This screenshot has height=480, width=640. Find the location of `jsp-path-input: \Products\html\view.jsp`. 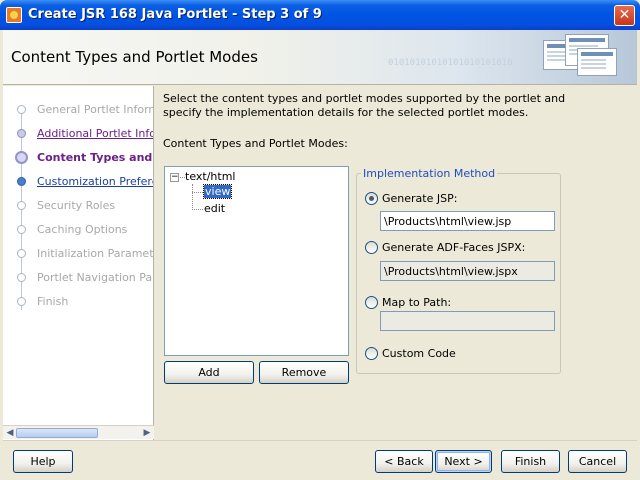

jsp-path-input: \Products\html\view.jsp is located at coordinates (467, 221).